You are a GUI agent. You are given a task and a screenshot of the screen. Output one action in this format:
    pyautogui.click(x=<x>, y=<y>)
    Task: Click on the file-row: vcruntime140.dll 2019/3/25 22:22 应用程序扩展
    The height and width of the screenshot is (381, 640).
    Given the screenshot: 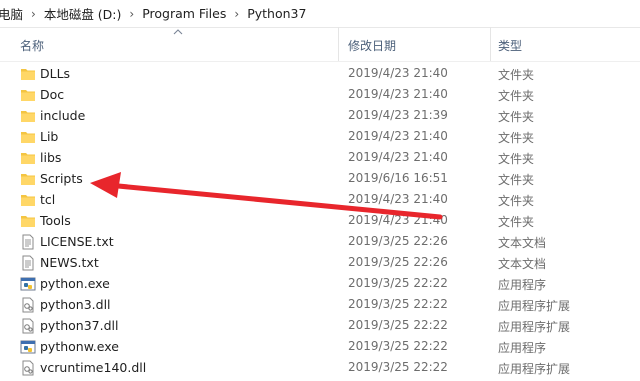 What is the action you would take?
    pyautogui.click(x=320, y=367)
    